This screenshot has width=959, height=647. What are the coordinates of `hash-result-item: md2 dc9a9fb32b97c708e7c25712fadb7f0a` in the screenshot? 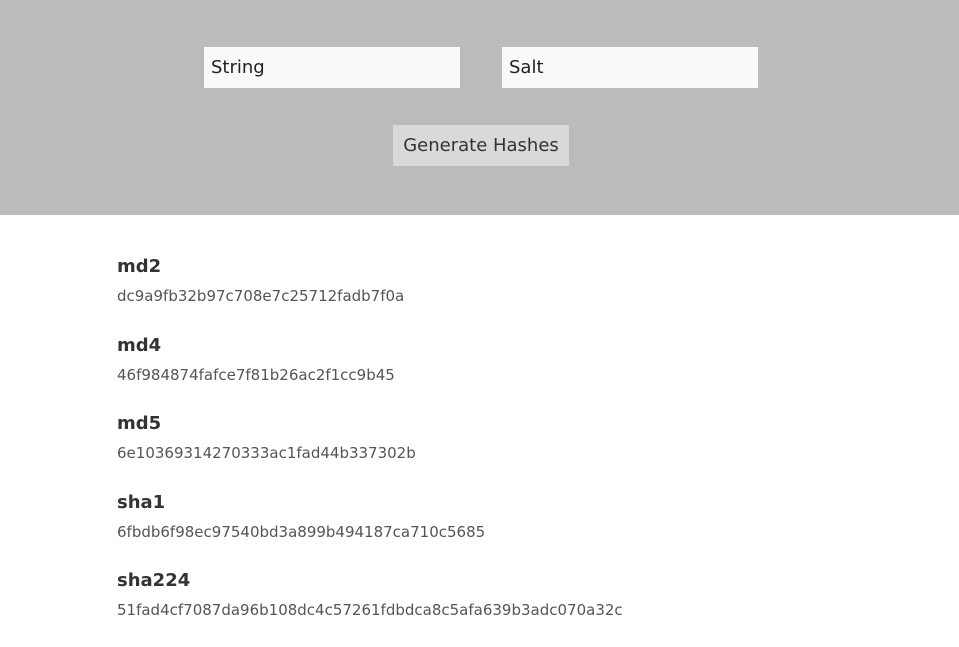 It's located at (517, 294).